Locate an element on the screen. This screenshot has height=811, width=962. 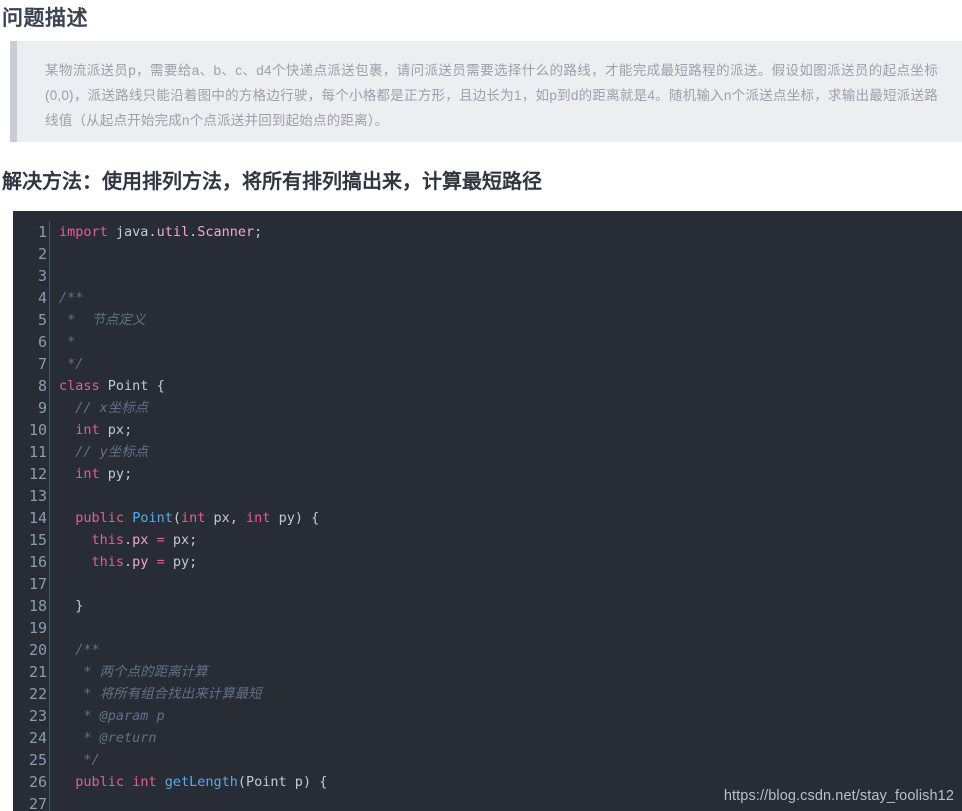
solution-heading: 解决方法：使用排列方法，将所有排列搞出来，计算最短路径 is located at coordinates (272, 182).